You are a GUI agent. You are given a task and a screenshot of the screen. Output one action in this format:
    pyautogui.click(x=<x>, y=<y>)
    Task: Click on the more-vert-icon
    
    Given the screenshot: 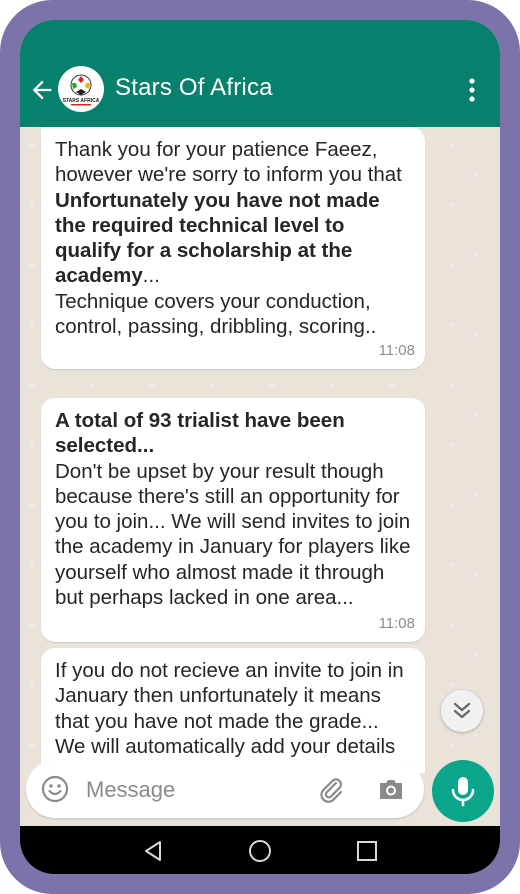 What is the action you would take?
    pyautogui.click(x=472, y=90)
    